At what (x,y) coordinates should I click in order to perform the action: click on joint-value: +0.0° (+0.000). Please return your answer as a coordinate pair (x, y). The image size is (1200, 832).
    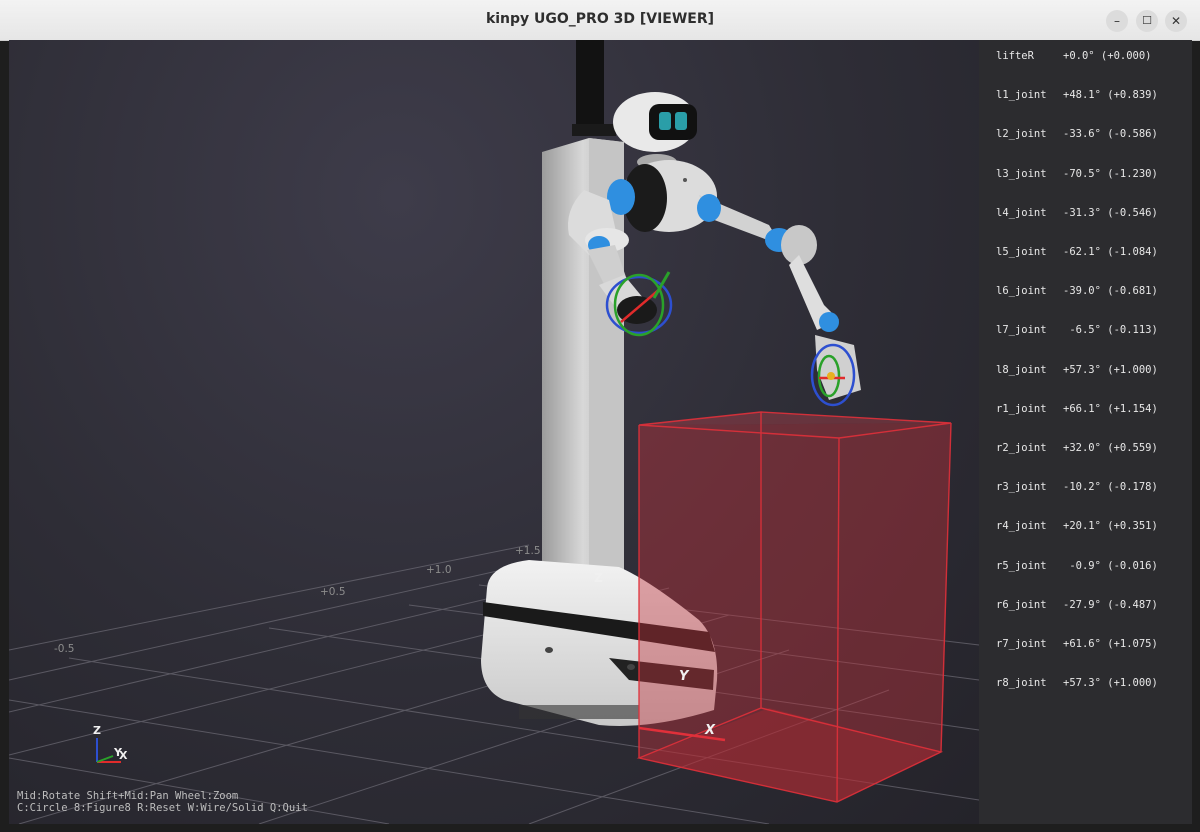
    Looking at the image, I should click on (1107, 56).